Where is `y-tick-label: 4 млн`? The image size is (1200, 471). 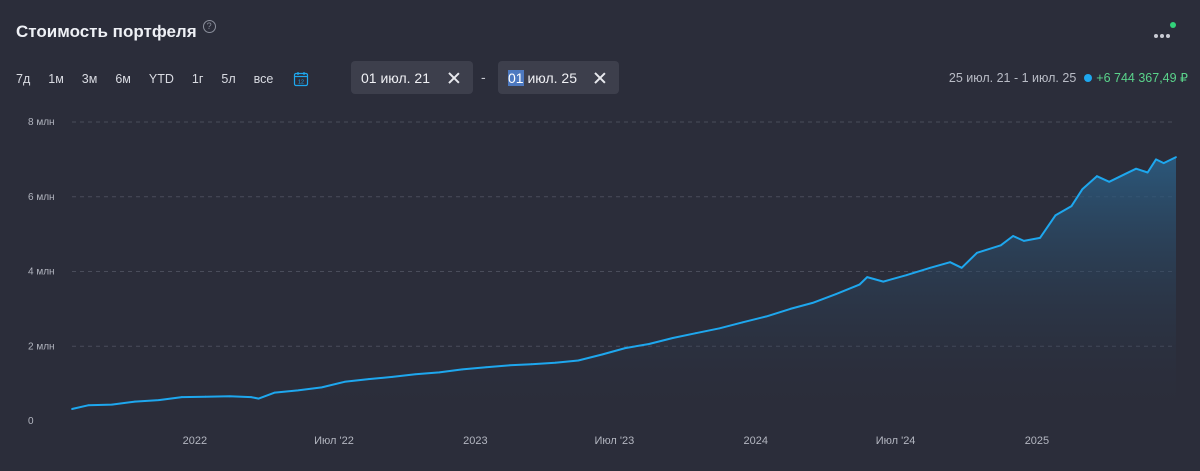
y-tick-label: 4 млн is located at coordinates (41, 272).